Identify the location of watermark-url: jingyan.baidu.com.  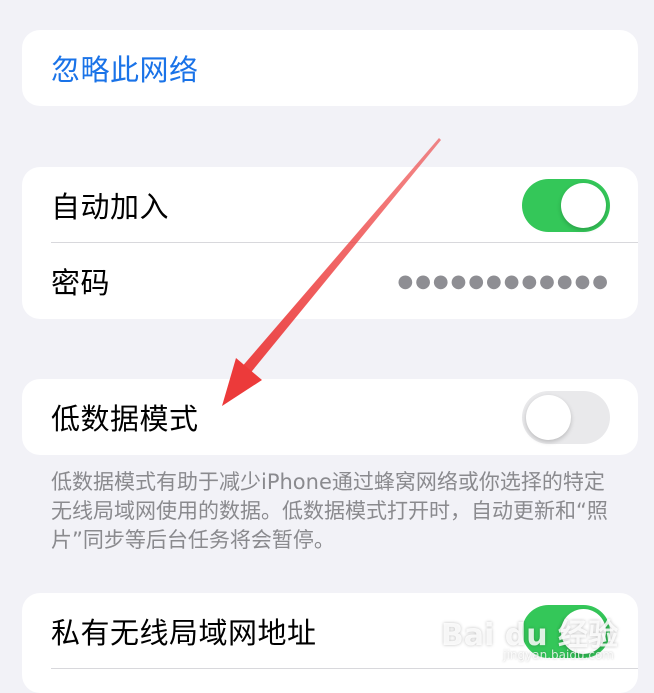
(558, 655).